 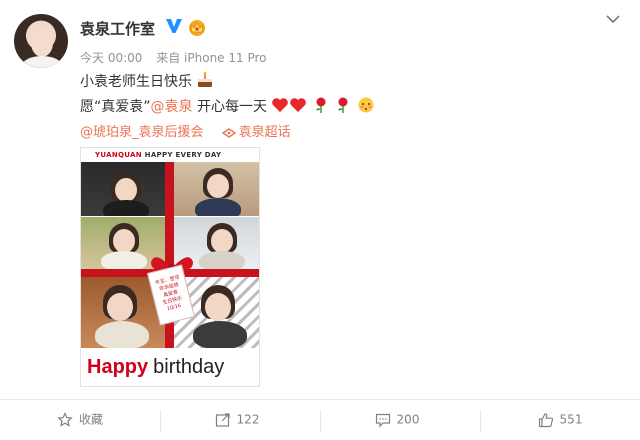 What do you see at coordinates (205, 79) in the screenshot?
I see `cake-emoji-icon` at bounding box center [205, 79].